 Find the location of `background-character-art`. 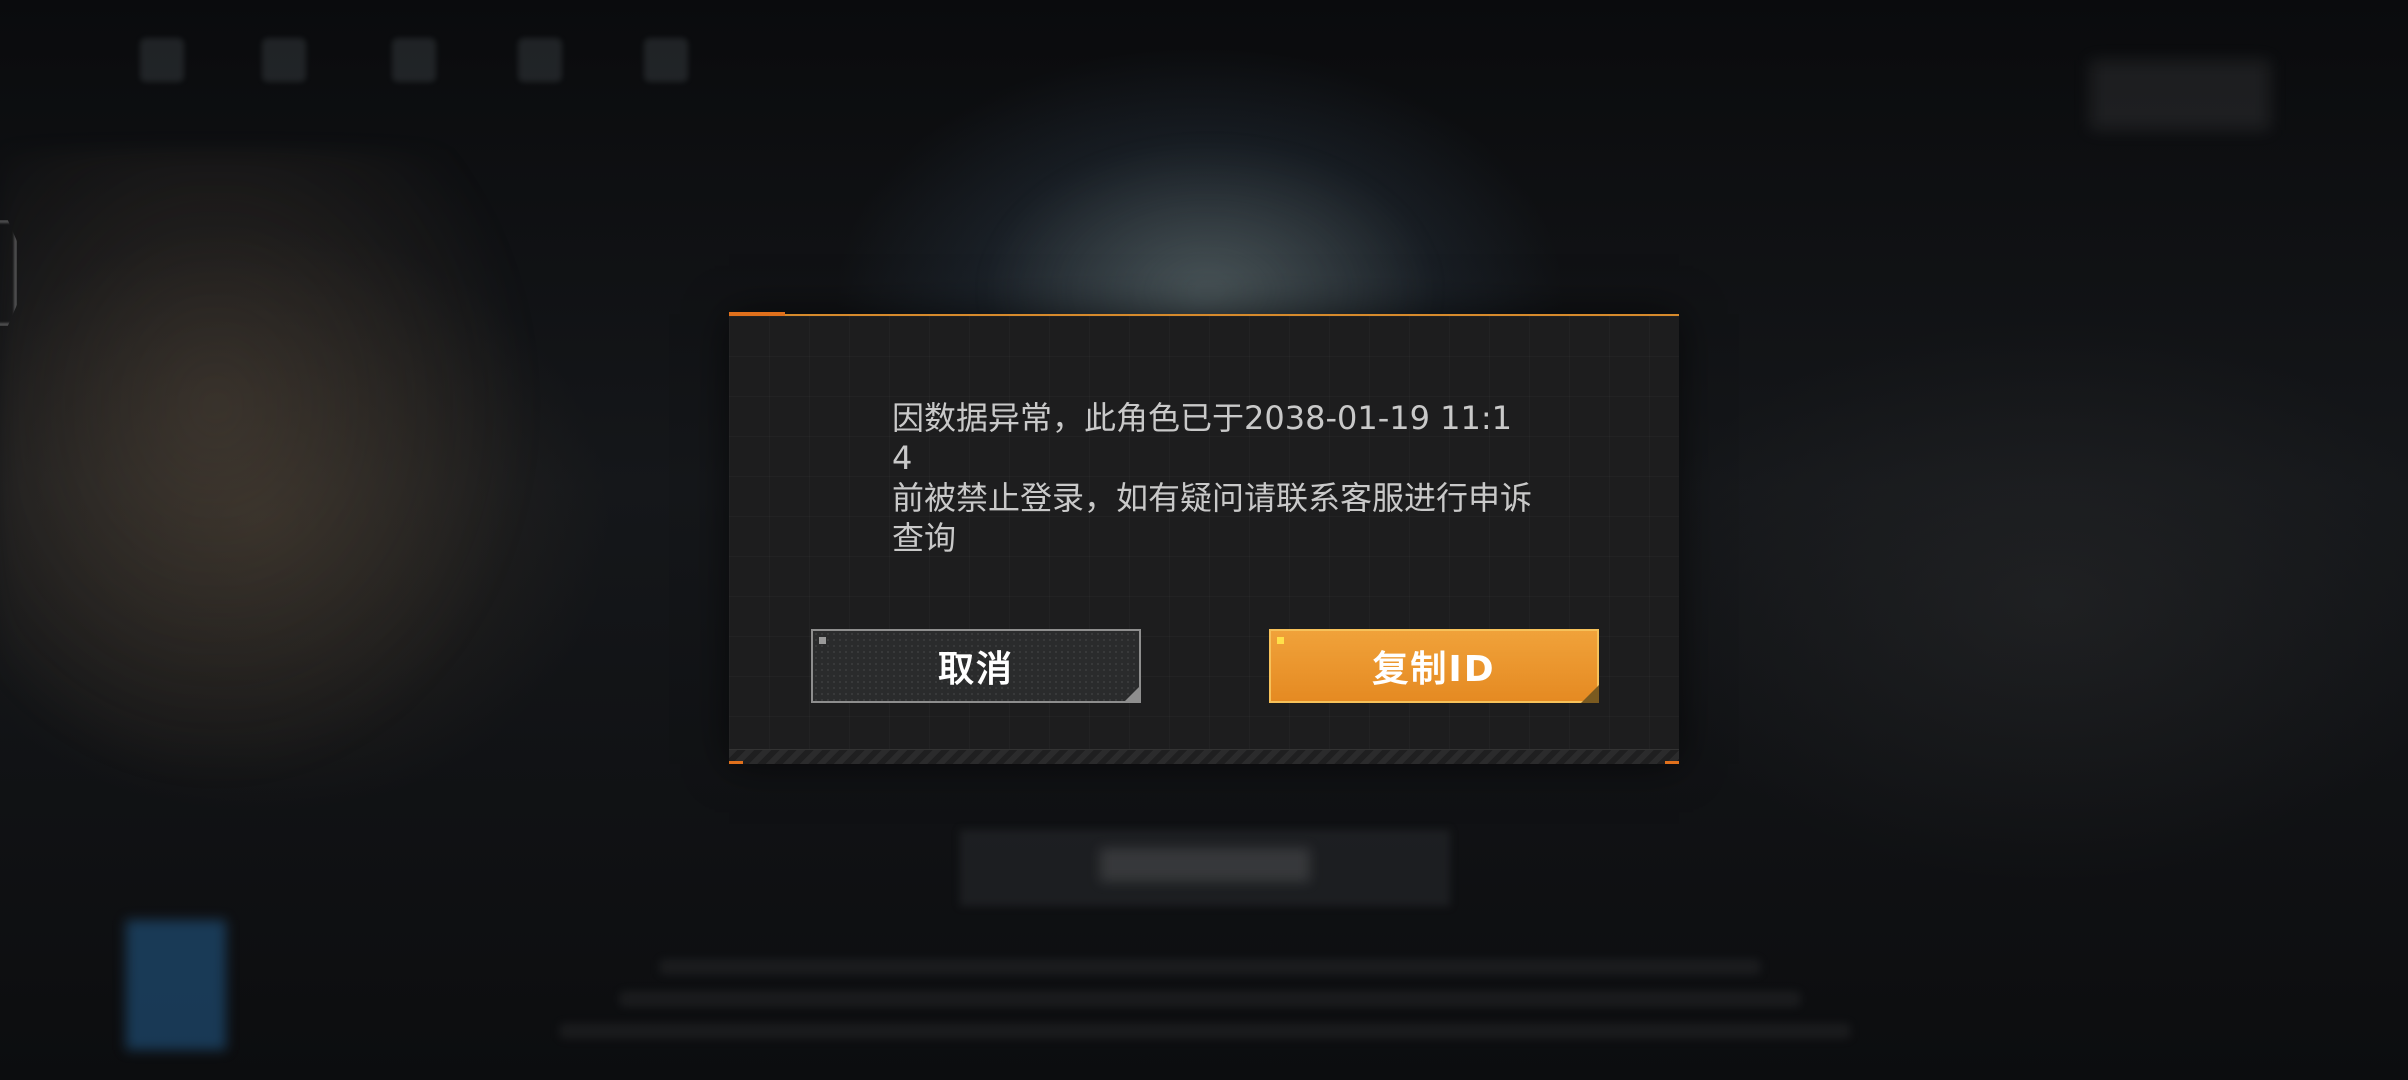

background-character-art is located at coordinates (270, 470).